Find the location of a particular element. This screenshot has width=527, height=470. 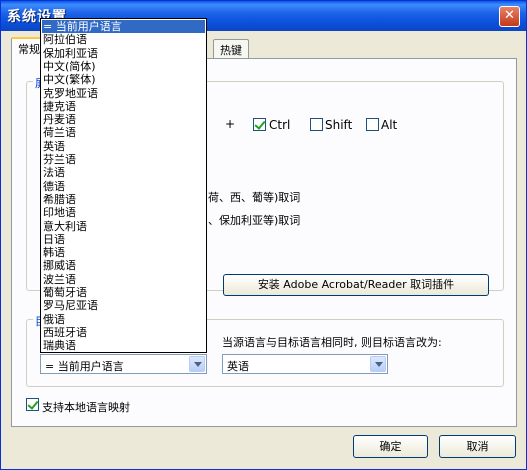

dropdown-item: 日语 is located at coordinates (123, 239).